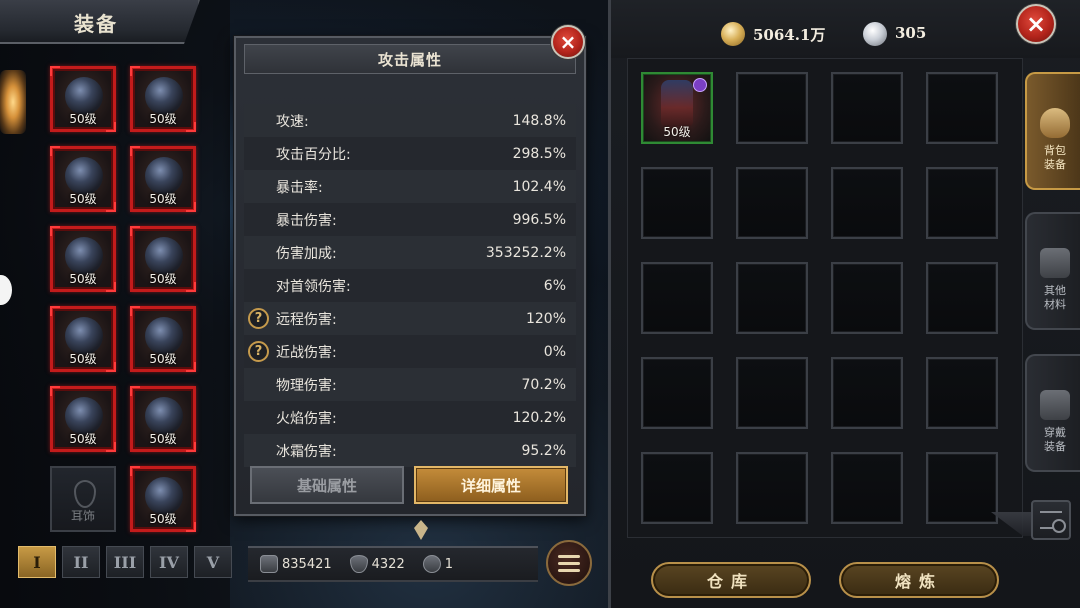  I want to click on stat-row: 暴击伤害: 996.5%, so click(410, 219).